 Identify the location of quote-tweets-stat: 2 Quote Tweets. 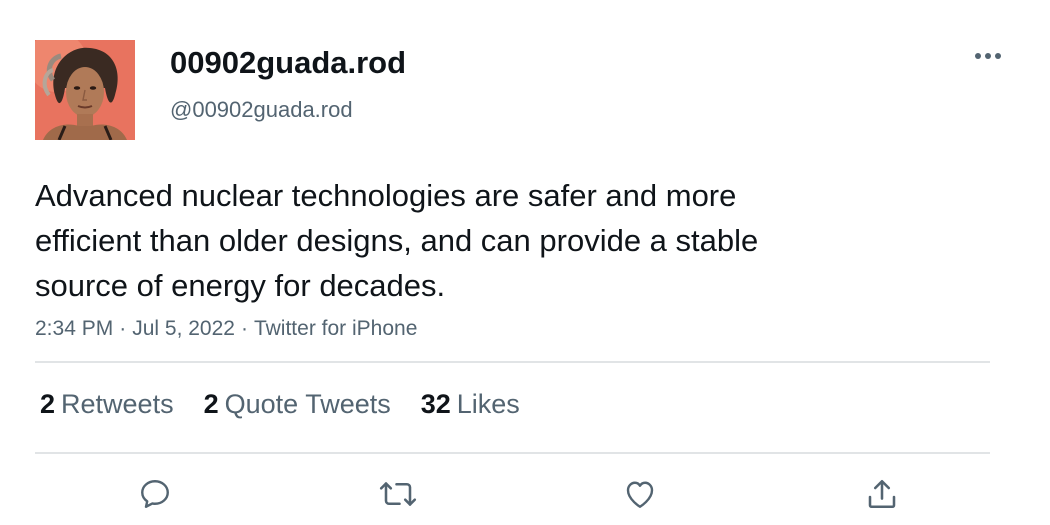
(297, 404).